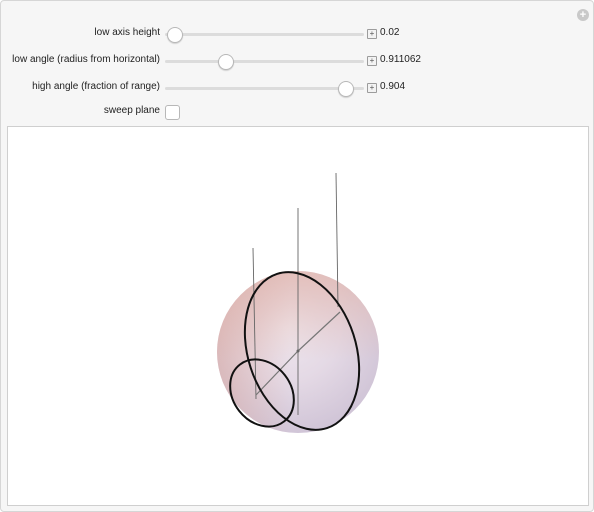 The image size is (594, 512). What do you see at coordinates (131, 110) in the screenshot?
I see `sweep-plane-label: sweep plane` at bounding box center [131, 110].